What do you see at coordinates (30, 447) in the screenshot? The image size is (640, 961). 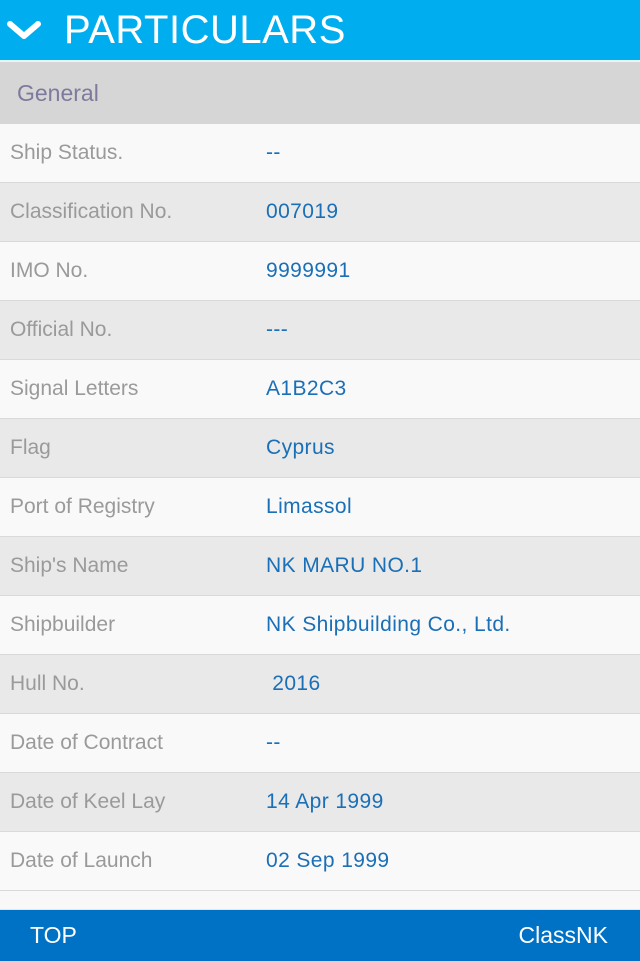 I see `row-label: Flag` at bounding box center [30, 447].